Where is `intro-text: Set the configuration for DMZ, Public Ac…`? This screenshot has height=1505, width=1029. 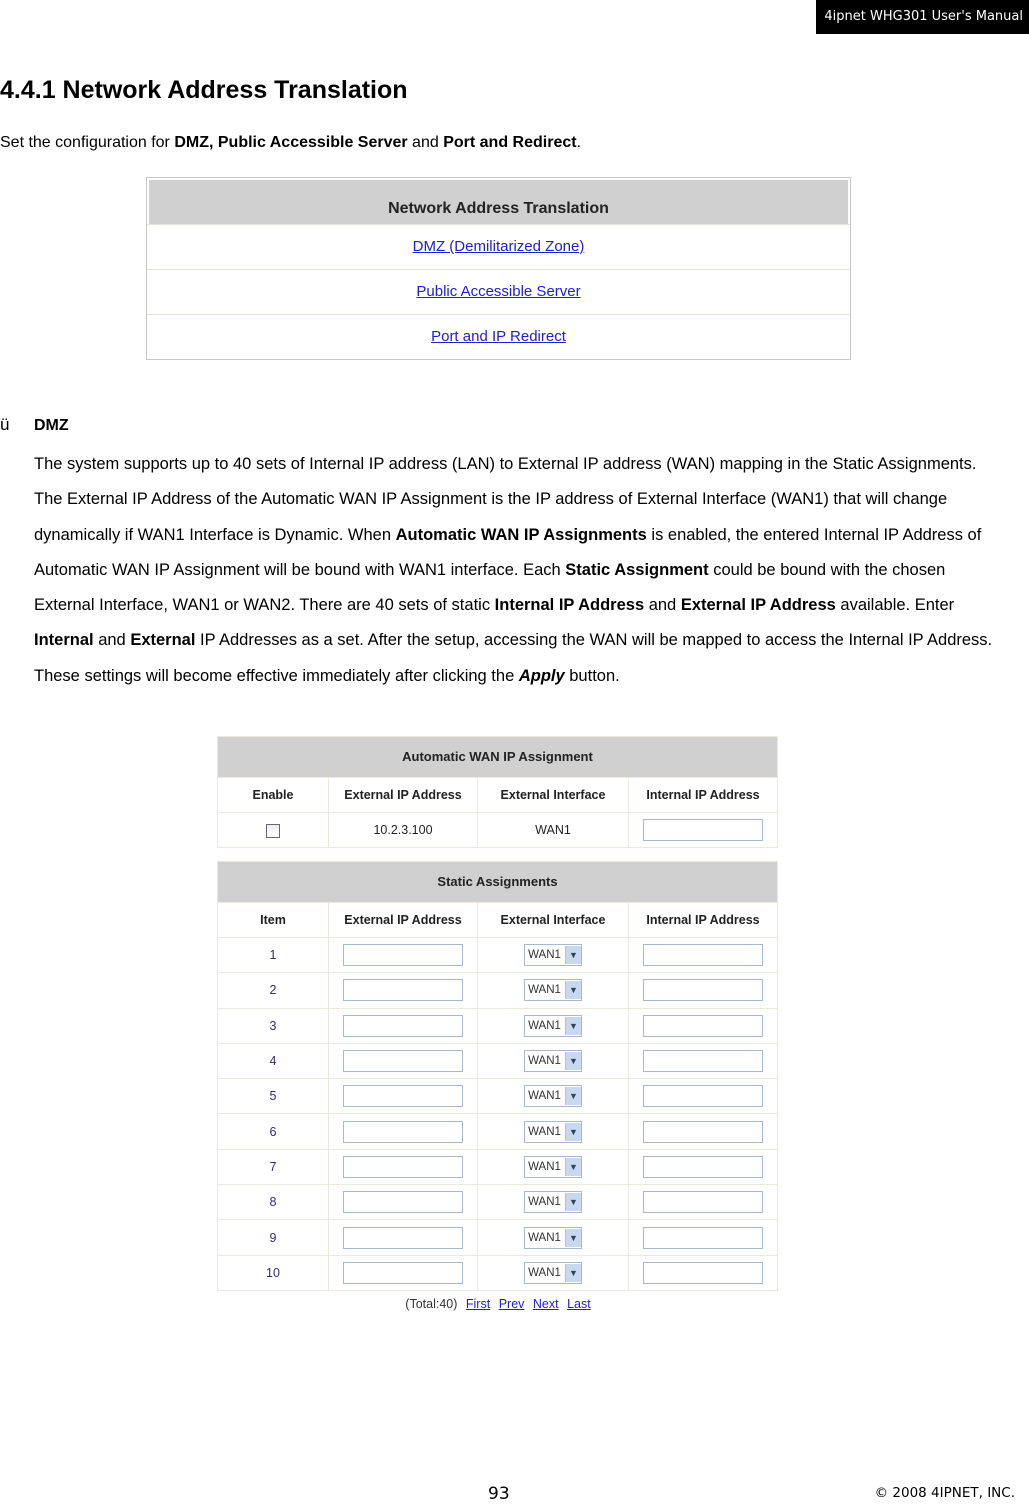 intro-text: Set the configuration for DMZ, Public Ac… is located at coordinates (290, 143).